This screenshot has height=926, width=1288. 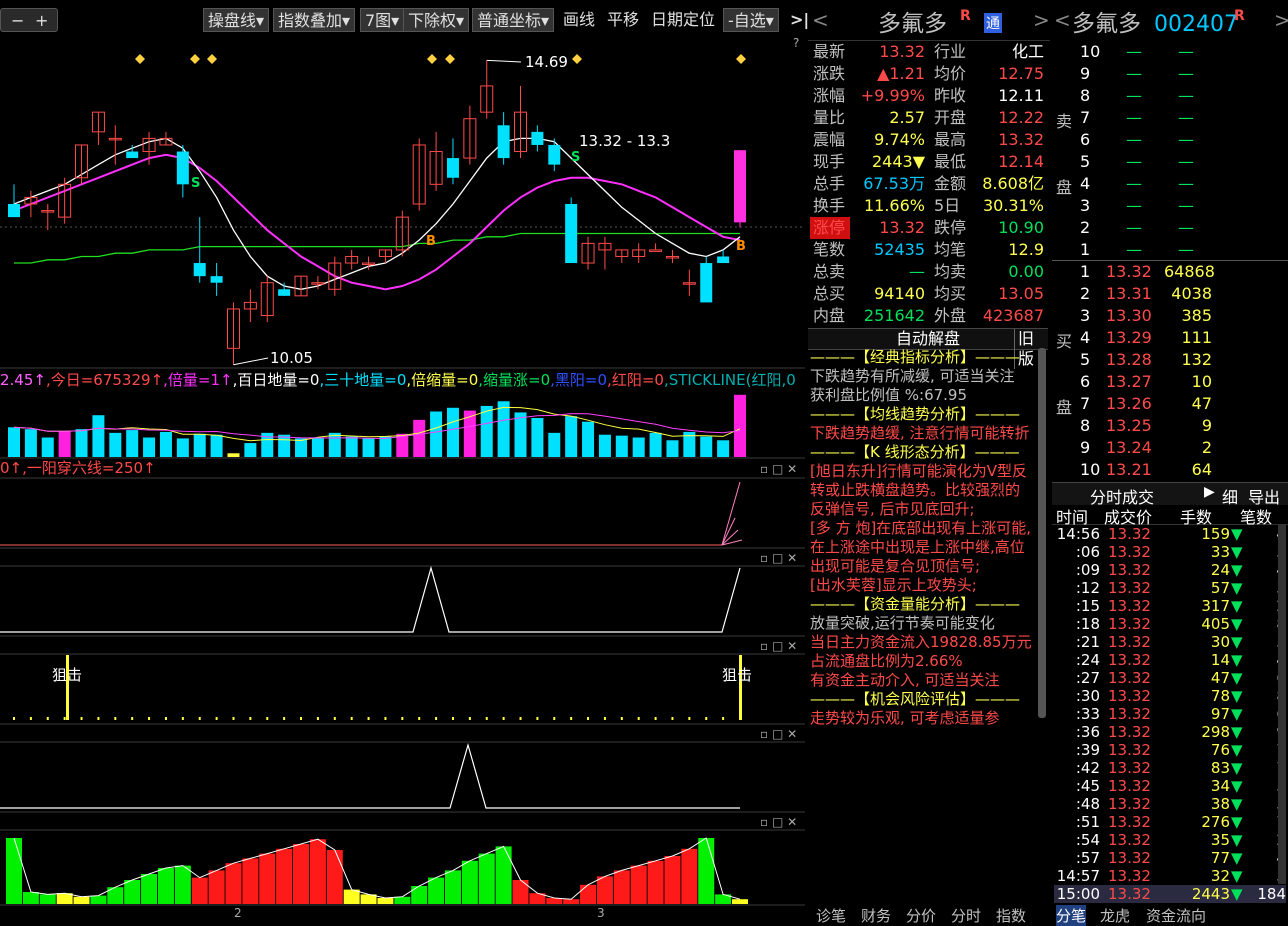 I want to click on tick-row: :1213.3257▼3, so click(x=1170, y=588).